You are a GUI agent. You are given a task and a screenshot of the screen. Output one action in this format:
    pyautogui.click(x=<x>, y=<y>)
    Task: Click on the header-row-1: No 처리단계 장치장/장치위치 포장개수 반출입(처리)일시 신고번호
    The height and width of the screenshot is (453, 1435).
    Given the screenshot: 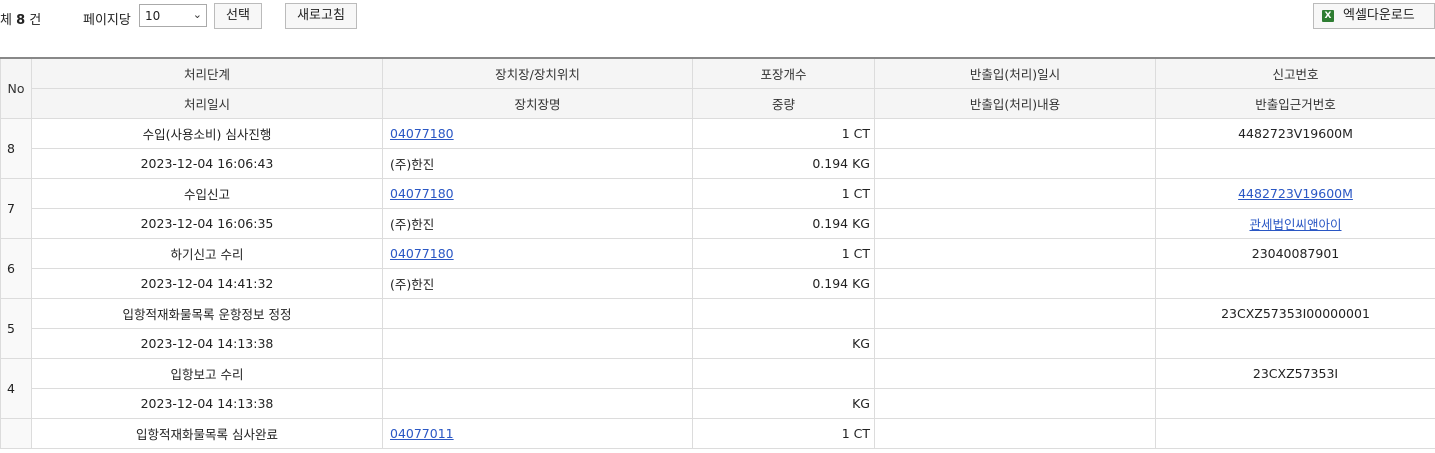 What is the action you would take?
    pyautogui.click(x=717, y=88)
    